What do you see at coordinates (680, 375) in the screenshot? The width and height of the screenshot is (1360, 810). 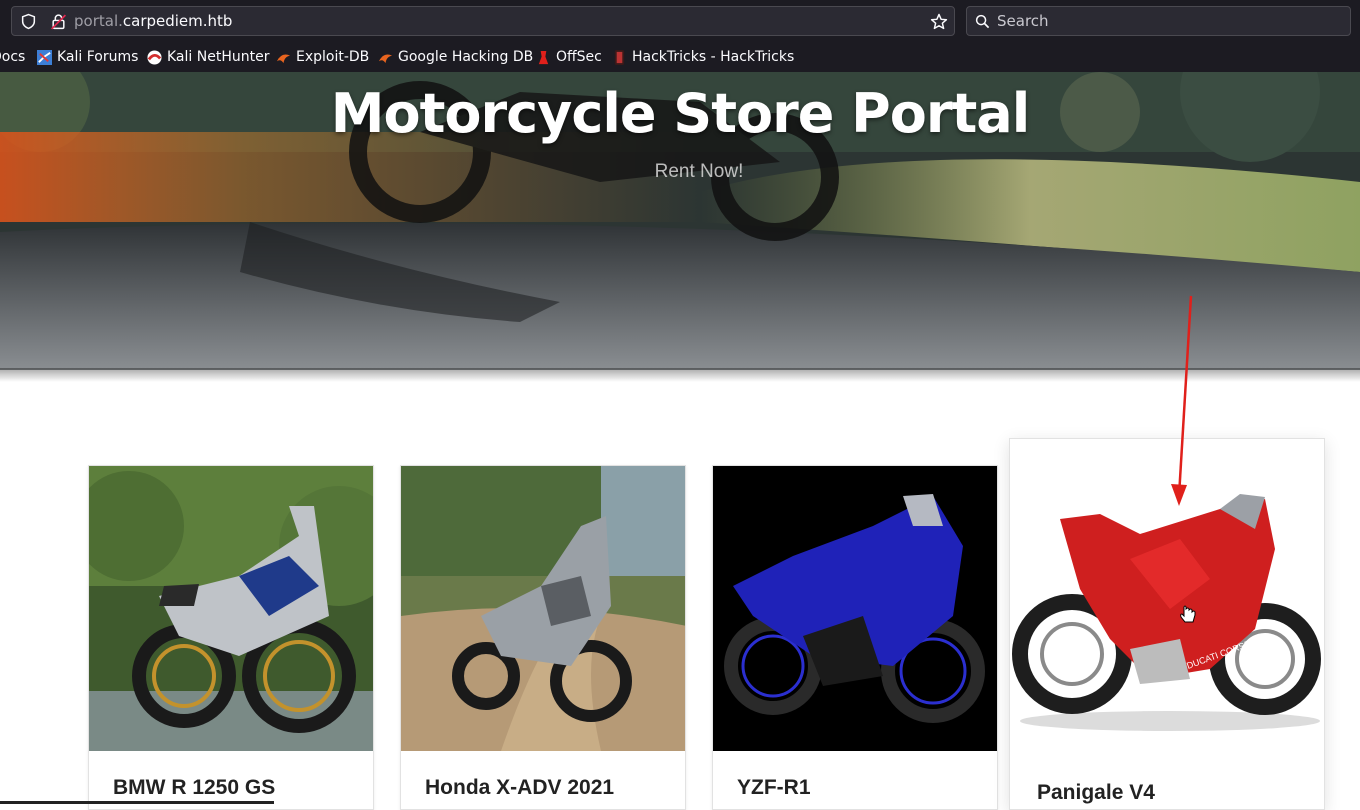 I see `hero-divider-shadow` at bounding box center [680, 375].